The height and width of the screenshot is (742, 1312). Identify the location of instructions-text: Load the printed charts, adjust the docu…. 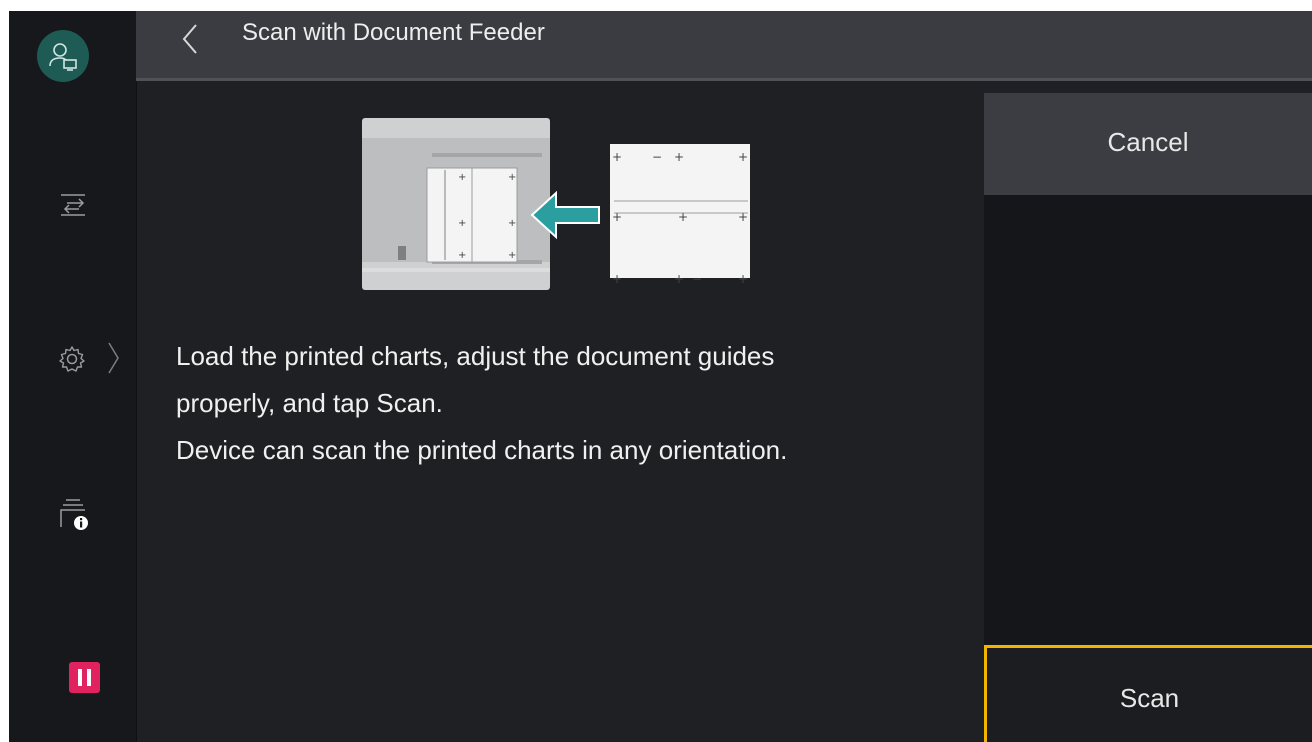
(576, 403).